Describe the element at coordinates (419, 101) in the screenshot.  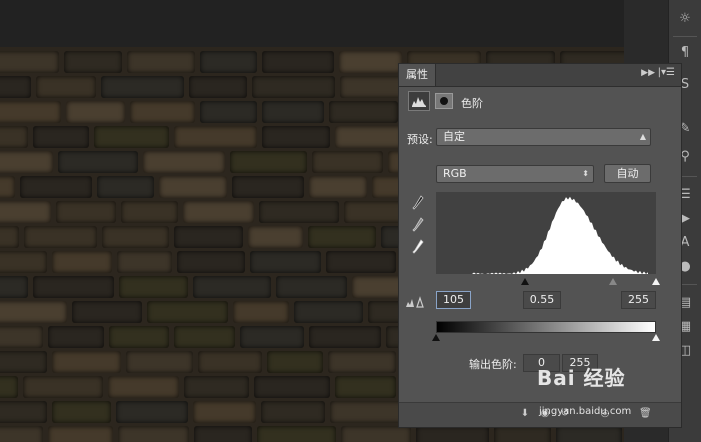
I see `levels-histogram-icon` at that location.